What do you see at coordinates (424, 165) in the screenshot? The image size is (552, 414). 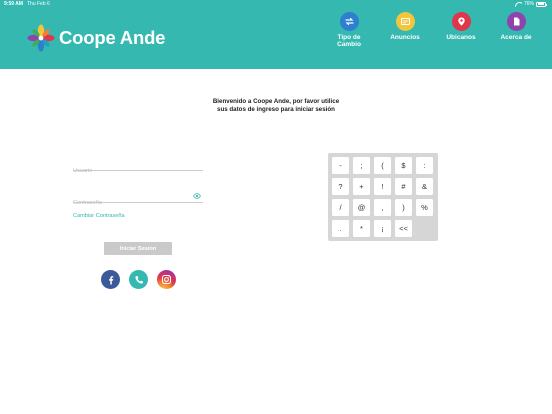 I see `keypad-key: :` at bounding box center [424, 165].